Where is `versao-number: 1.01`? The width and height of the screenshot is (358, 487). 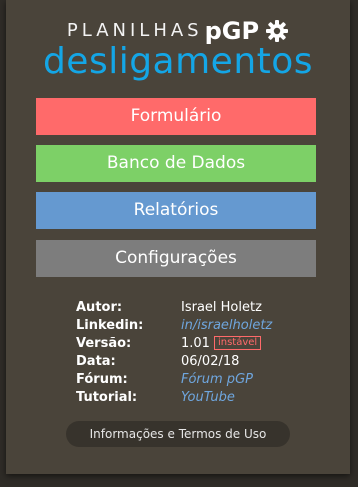 versao-number: 1.01 is located at coordinates (195, 343).